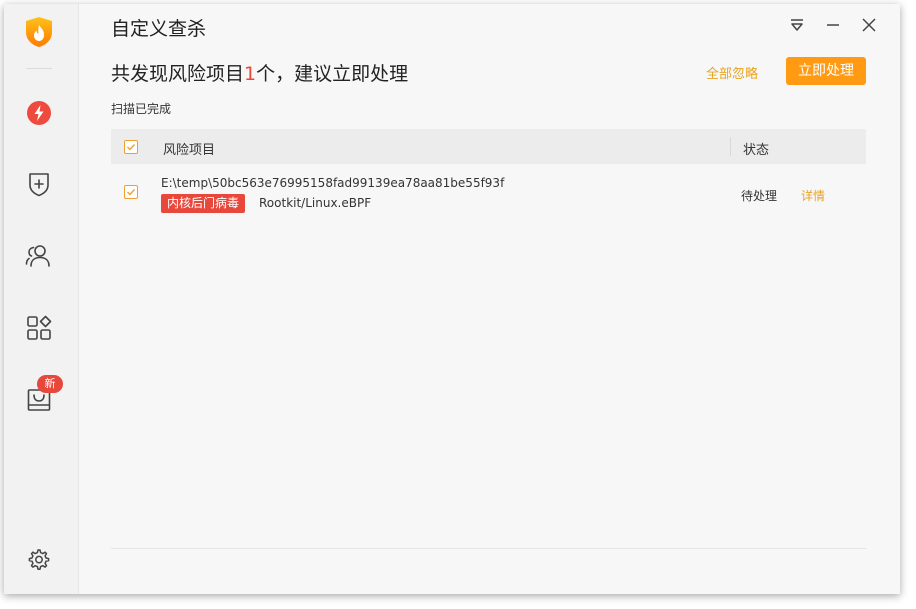  I want to click on column-header-status: 状态, so click(756, 150).